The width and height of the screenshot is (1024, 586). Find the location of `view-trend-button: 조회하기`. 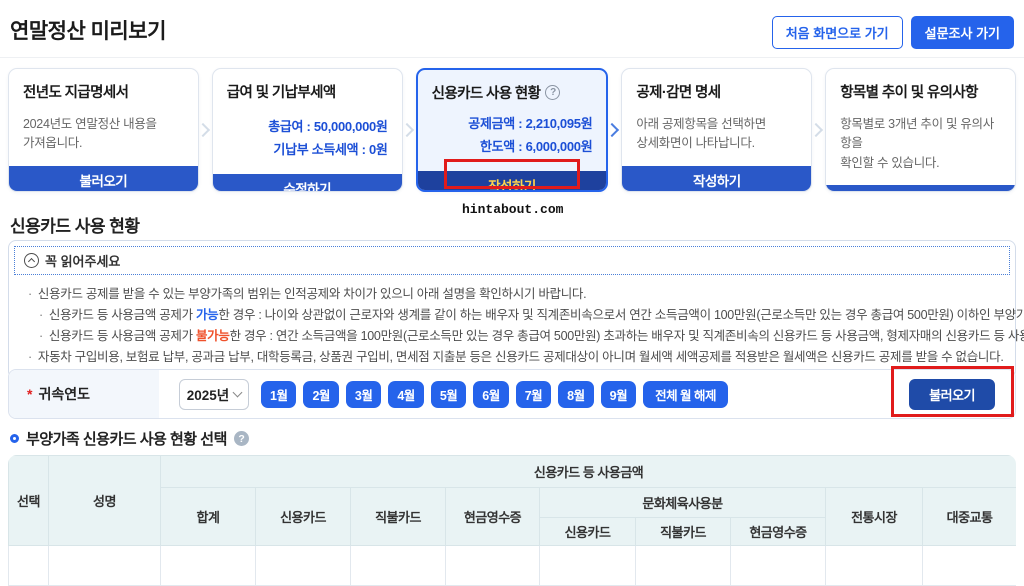

view-trend-button: 조회하기 is located at coordinates (920, 188).